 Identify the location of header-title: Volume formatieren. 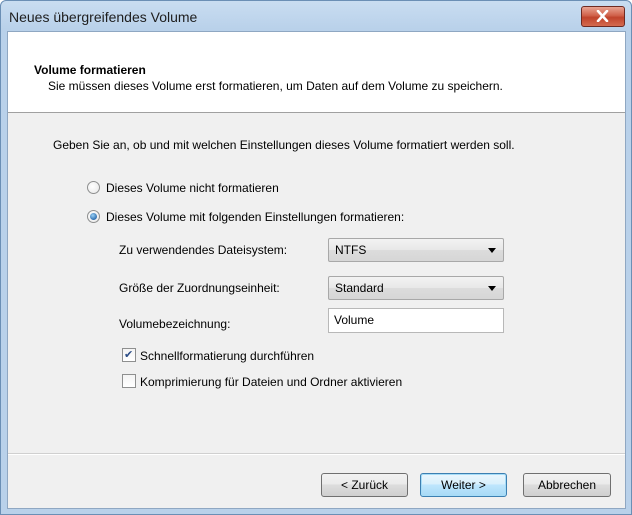
(90, 70).